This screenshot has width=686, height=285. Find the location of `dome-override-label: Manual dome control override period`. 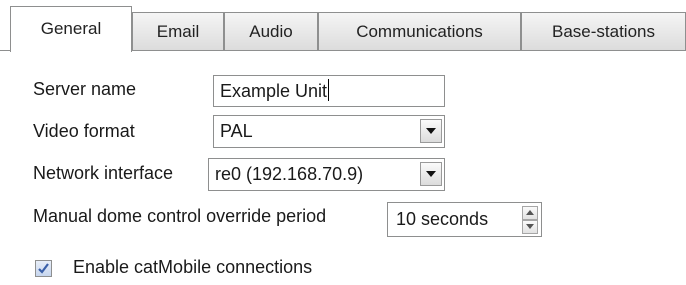

dome-override-label: Manual dome control override period is located at coordinates (180, 216).